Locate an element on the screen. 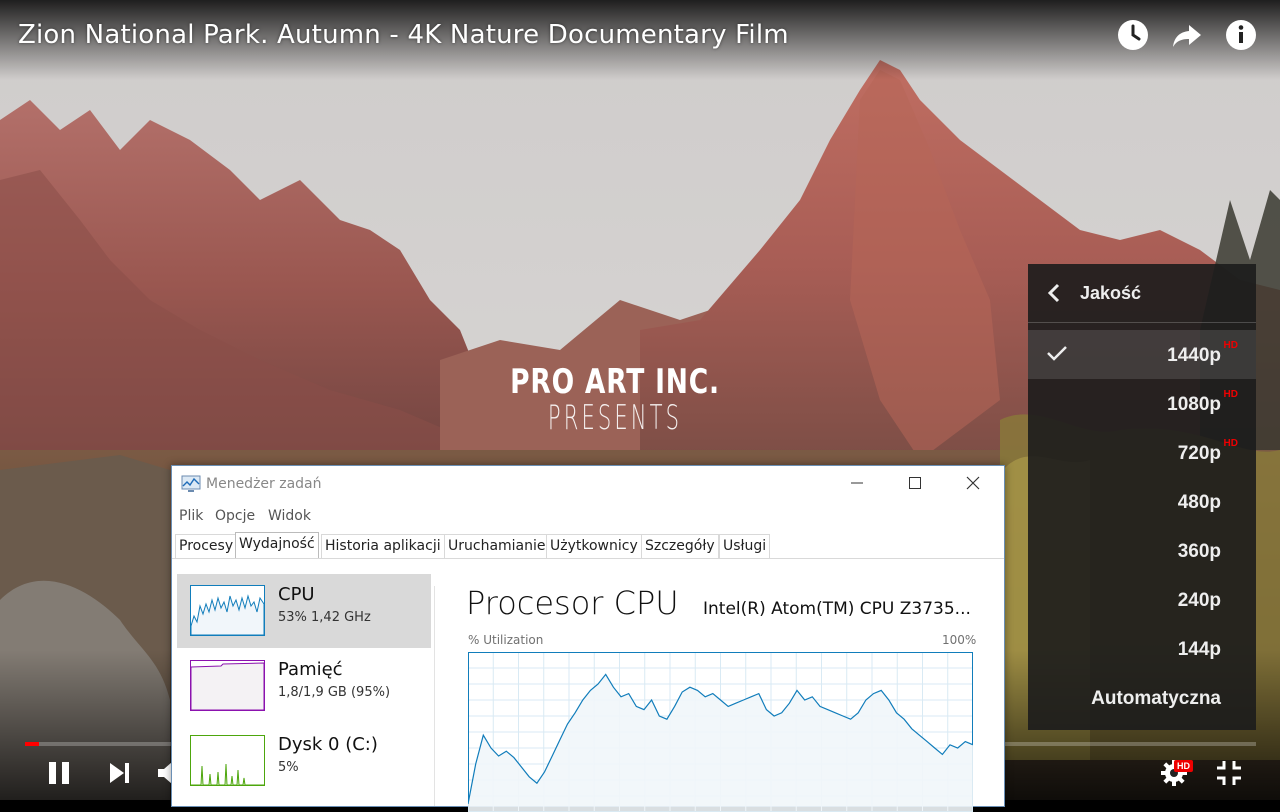 This screenshot has width=1280, height=812. quality-option-label: Automatyczna is located at coordinates (1156, 698).